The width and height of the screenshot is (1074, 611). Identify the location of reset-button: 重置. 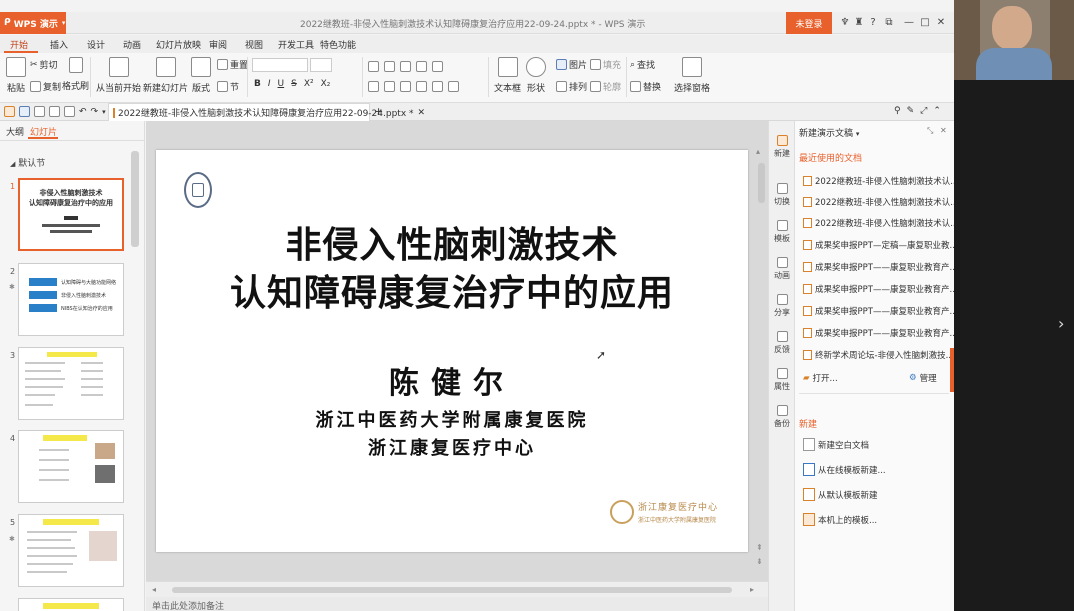
(232, 64).